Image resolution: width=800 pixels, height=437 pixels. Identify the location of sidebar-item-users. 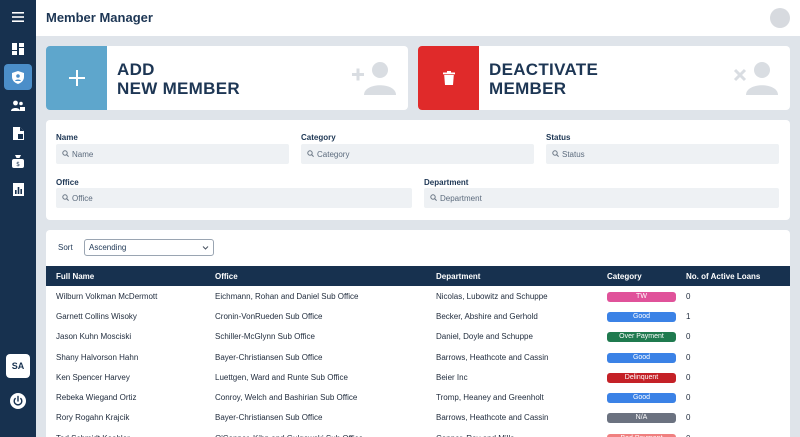
(18, 105).